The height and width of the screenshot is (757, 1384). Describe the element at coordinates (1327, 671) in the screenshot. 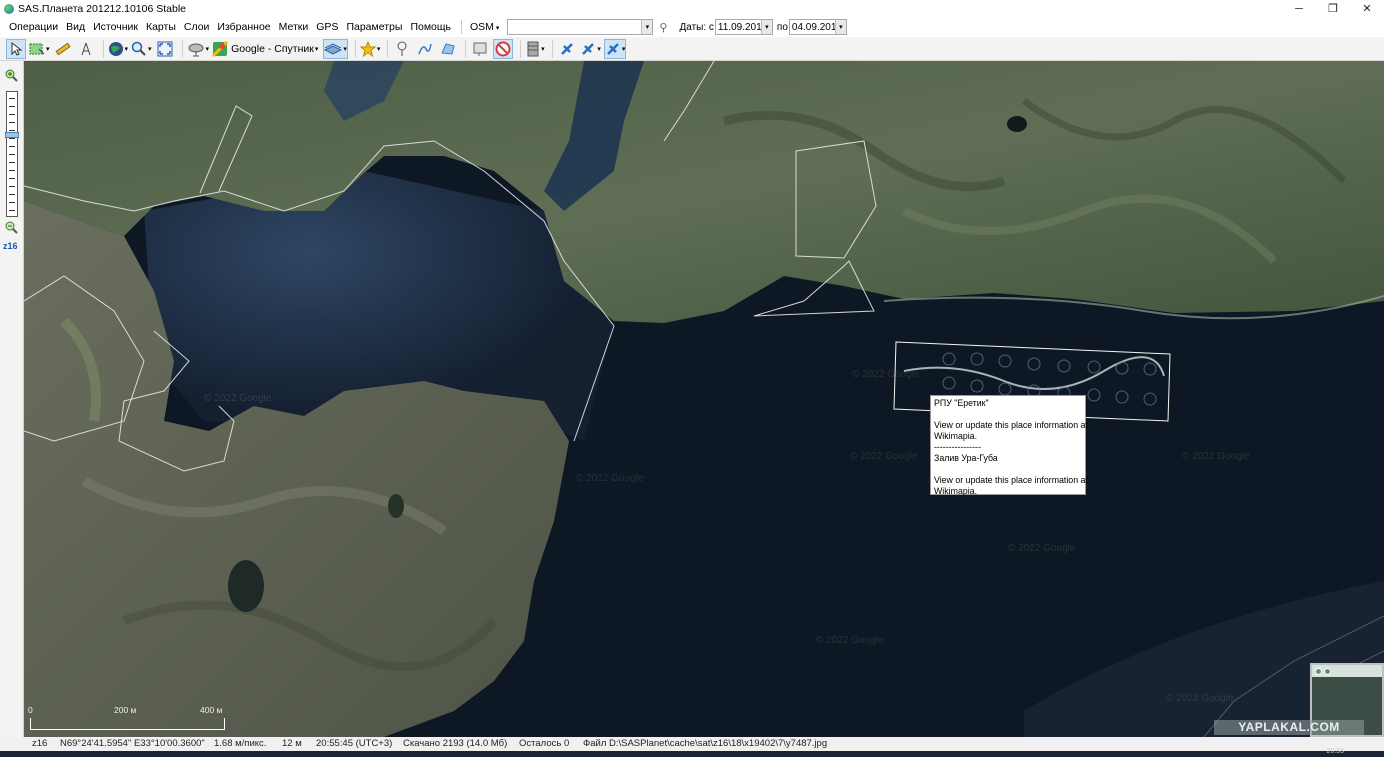

I see `minimap-zoom-out-icon` at that location.